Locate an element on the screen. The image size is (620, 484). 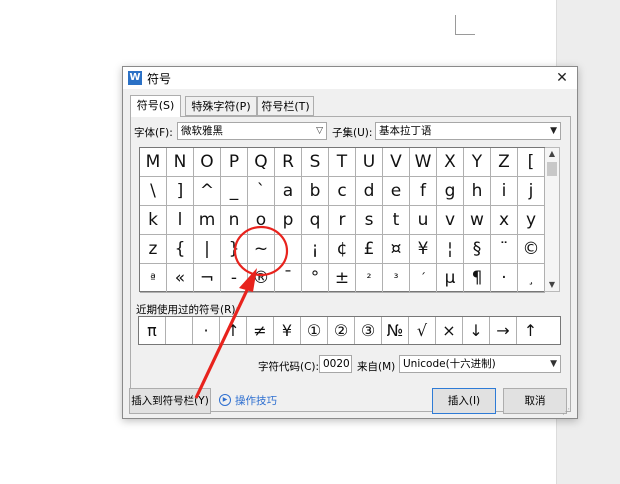
symbol-cell: h is located at coordinates (477, 191).